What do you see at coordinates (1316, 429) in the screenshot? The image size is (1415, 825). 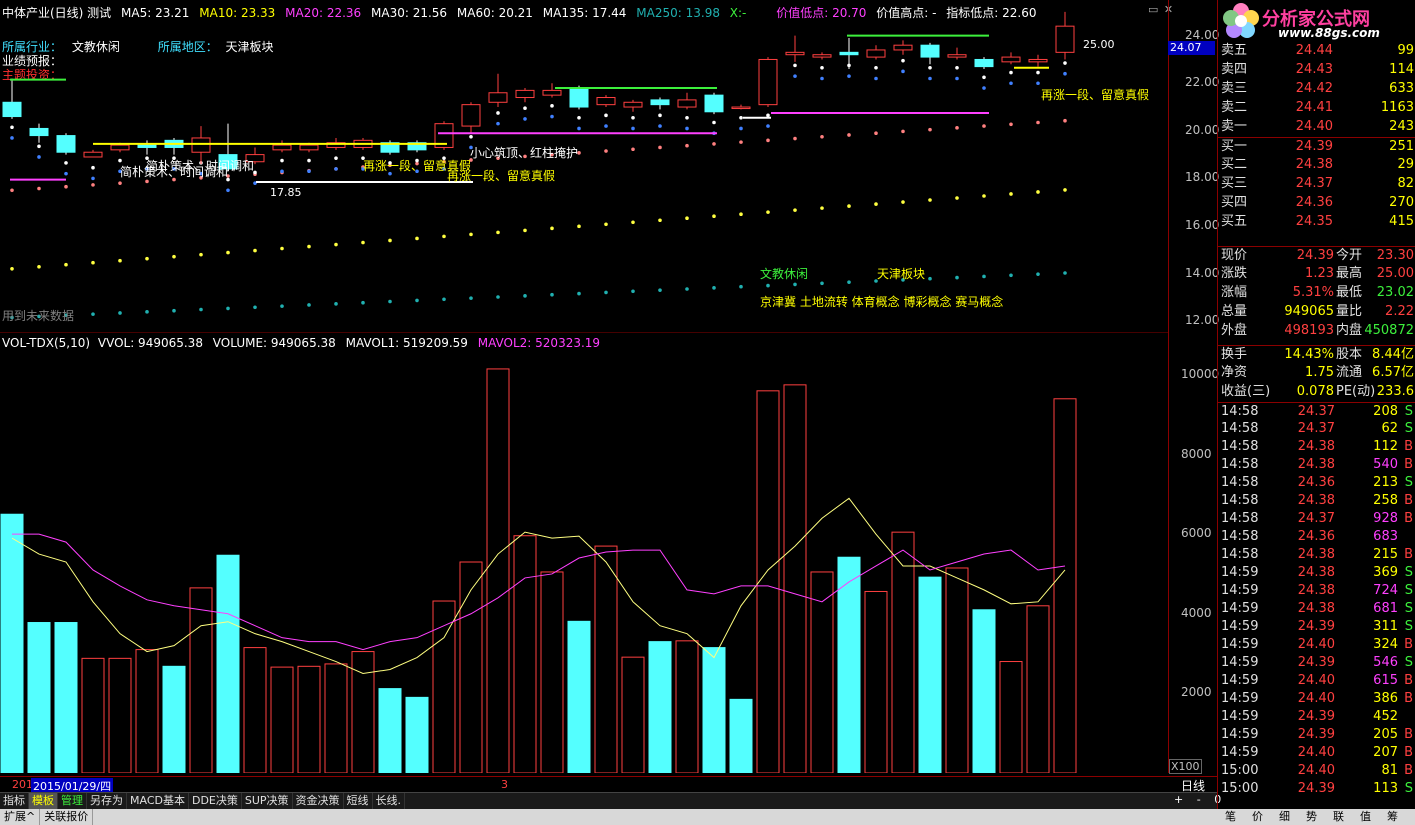 I see `trade-row: 14:58 24.37 62 S` at bounding box center [1316, 429].